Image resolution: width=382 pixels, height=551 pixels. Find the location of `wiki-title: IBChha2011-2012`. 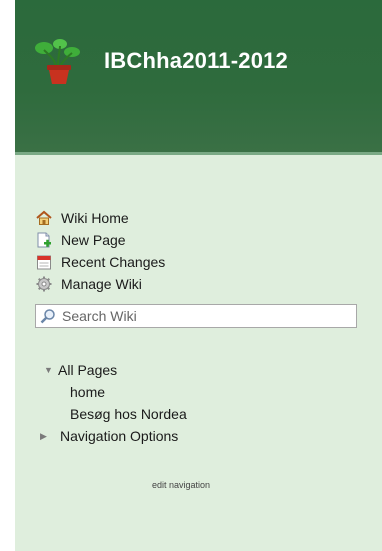

wiki-title: IBChha2011-2012 is located at coordinates (196, 61).